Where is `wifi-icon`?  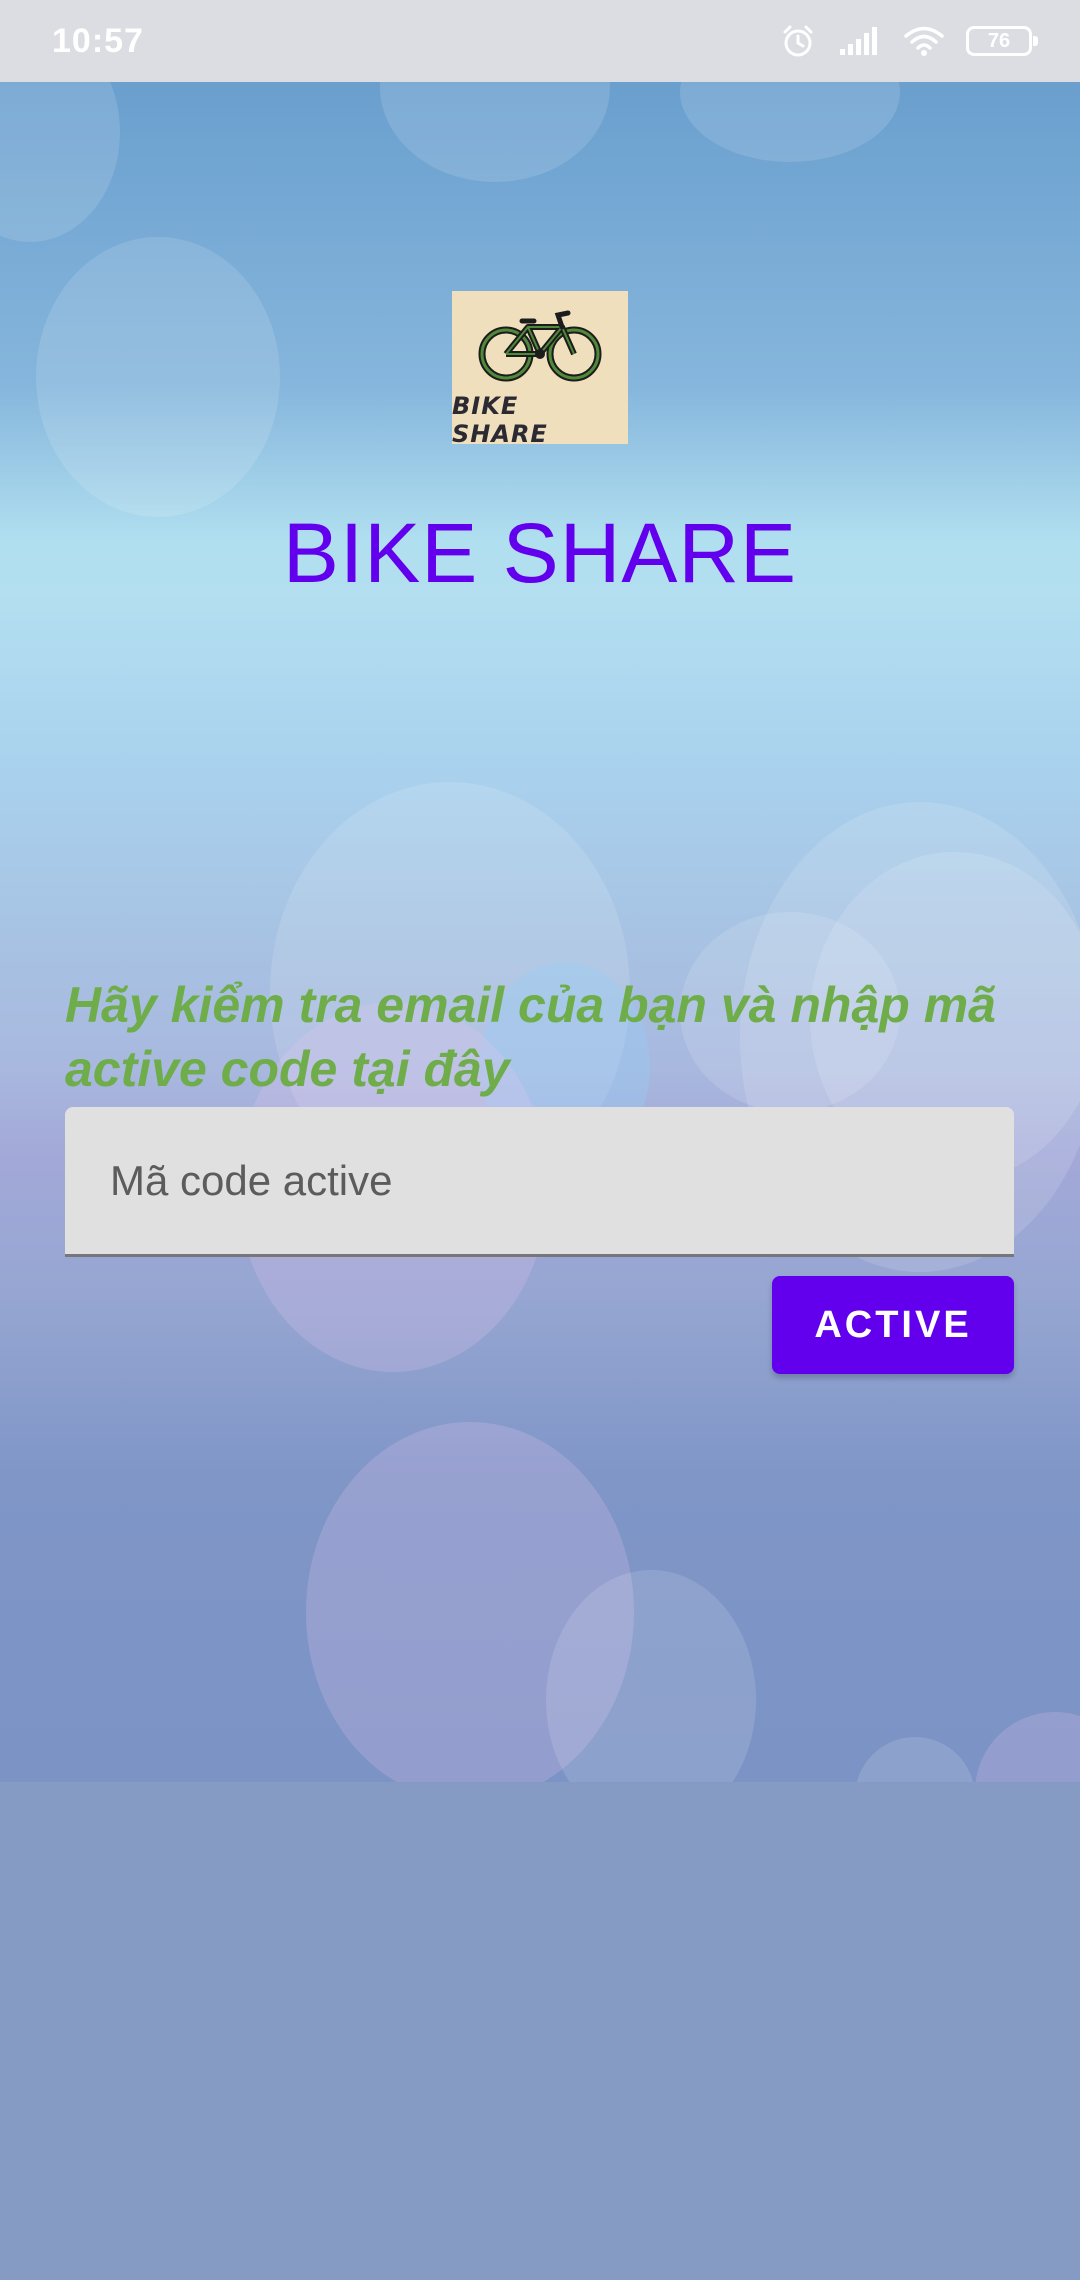
wifi-icon is located at coordinates (924, 41).